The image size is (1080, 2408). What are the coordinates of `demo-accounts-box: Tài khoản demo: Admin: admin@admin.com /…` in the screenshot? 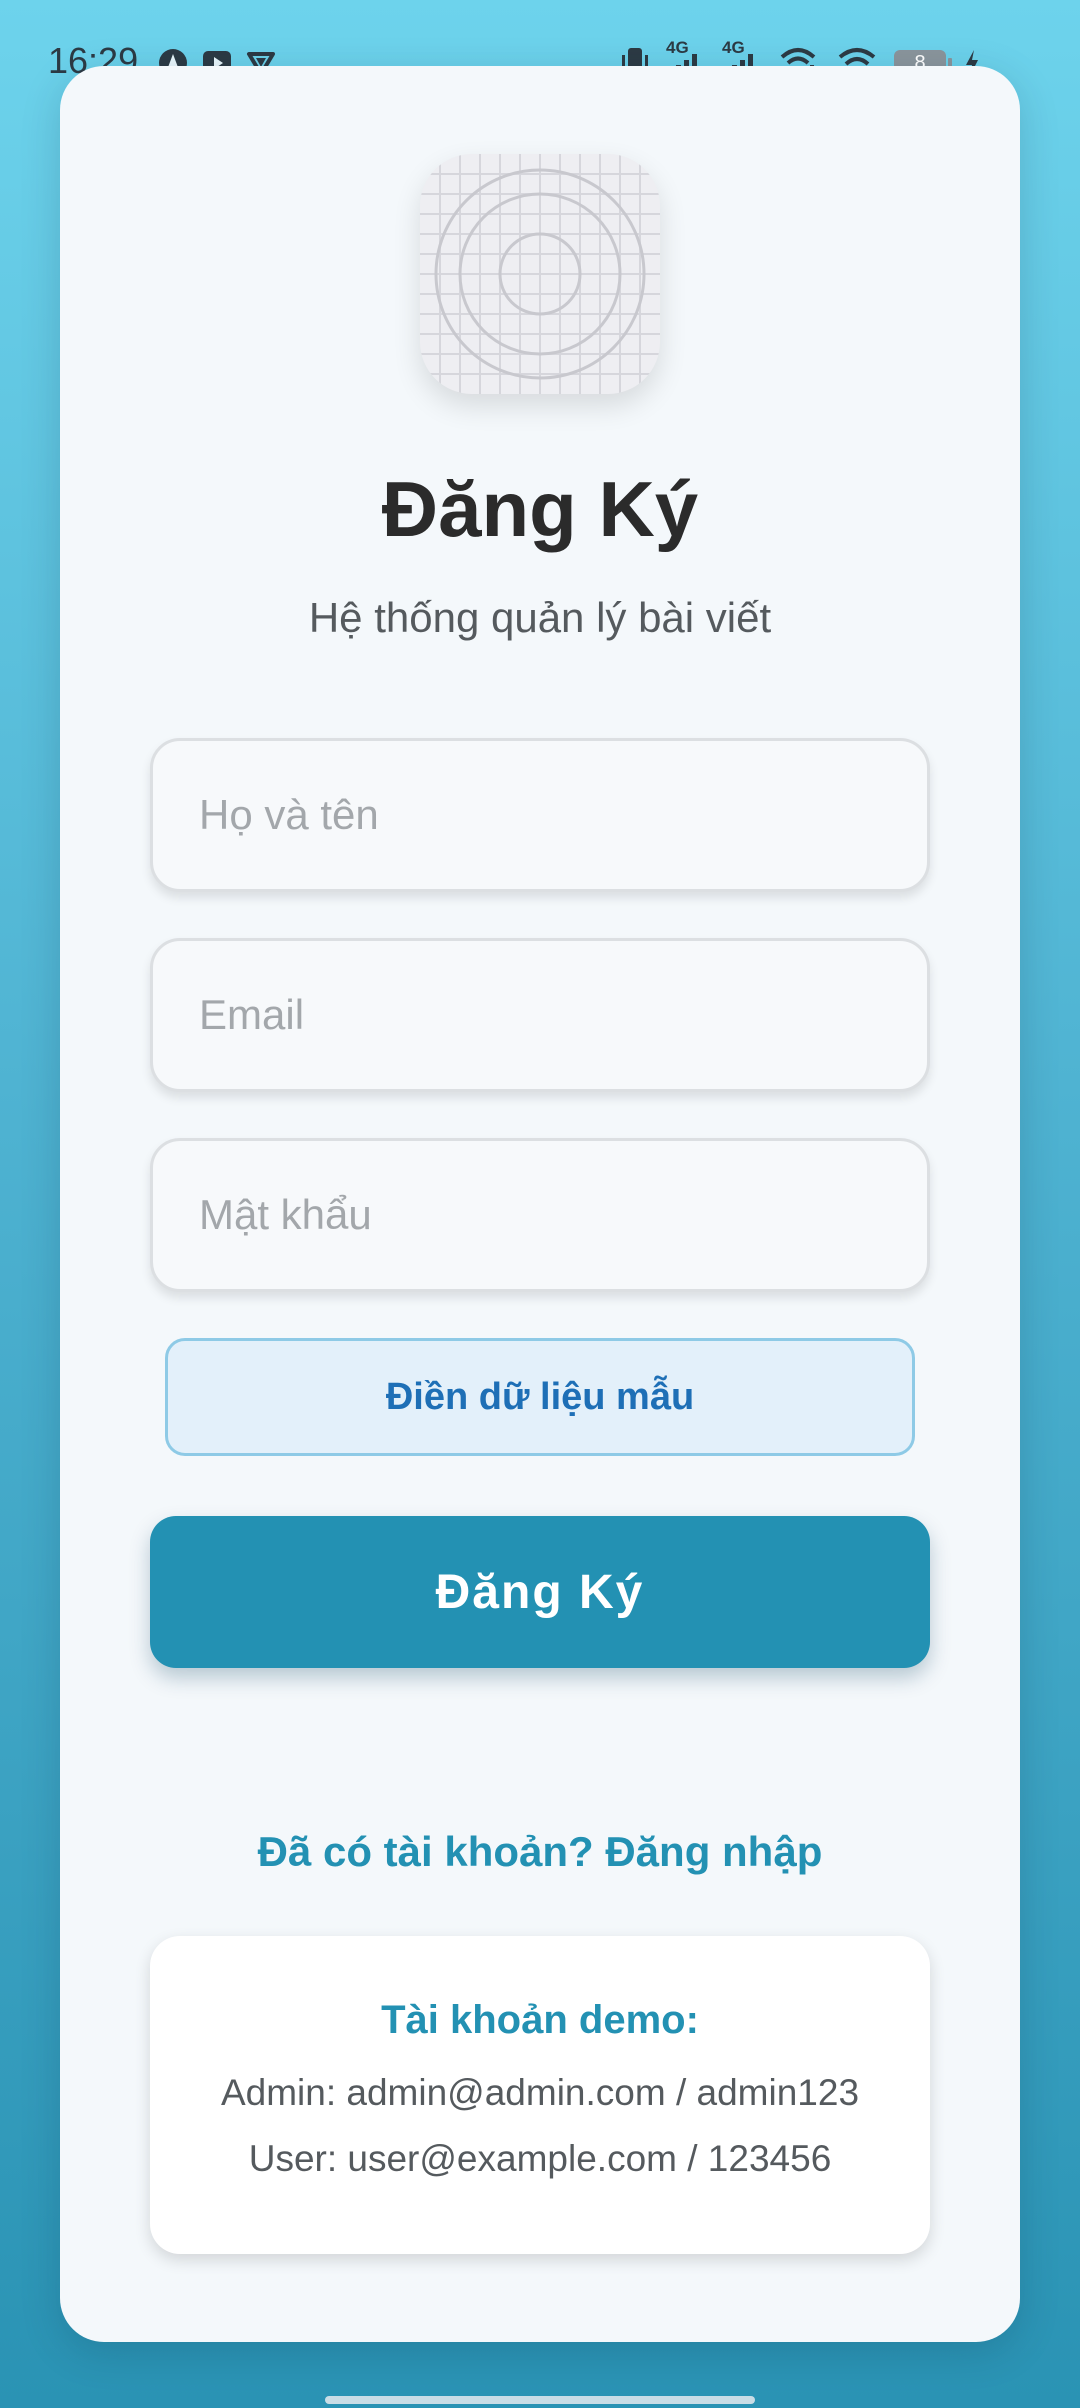 It's located at (540, 2095).